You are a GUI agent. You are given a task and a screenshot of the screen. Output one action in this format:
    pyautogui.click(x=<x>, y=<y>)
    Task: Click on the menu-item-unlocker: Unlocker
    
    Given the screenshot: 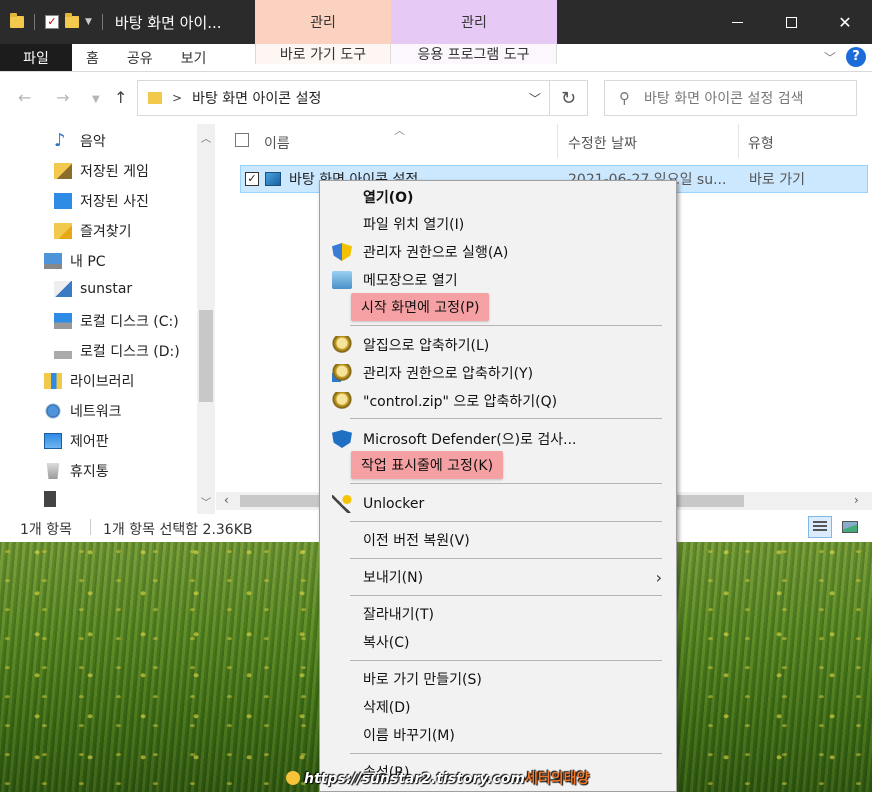 What is the action you would take?
    pyautogui.click(x=498, y=504)
    